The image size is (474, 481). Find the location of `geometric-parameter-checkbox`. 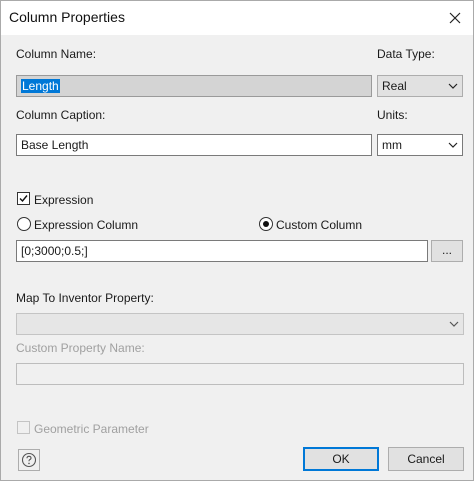

geometric-parameter-checkbox is located at coordinates (23, 427).